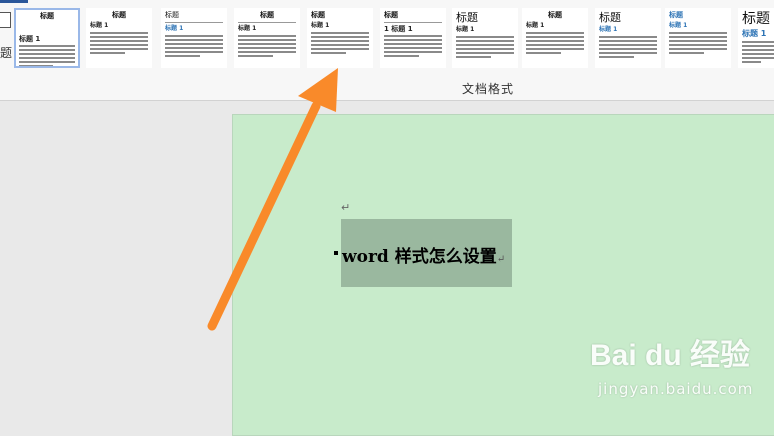 This screenshot has height=436, width=774. Describe the element at coordinates (676, 389) in the screenshot. I see `watermark-url: jingyan.baidu.com` at that location.